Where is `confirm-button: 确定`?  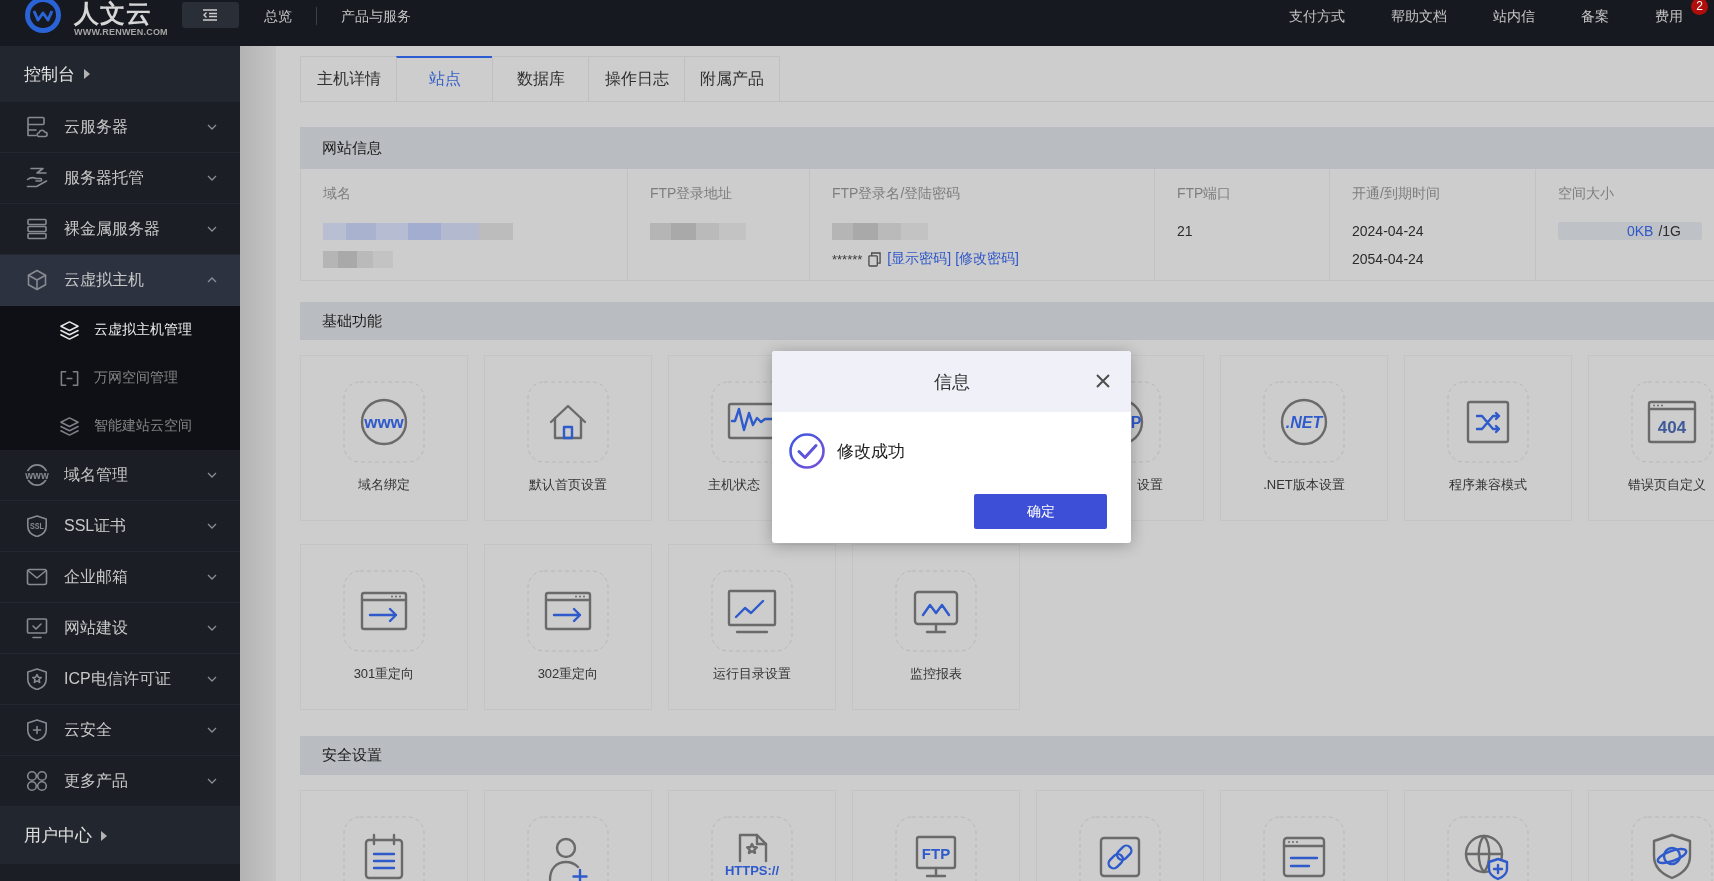 confirm-button: 确定 is located at coordinates (1040, 511).